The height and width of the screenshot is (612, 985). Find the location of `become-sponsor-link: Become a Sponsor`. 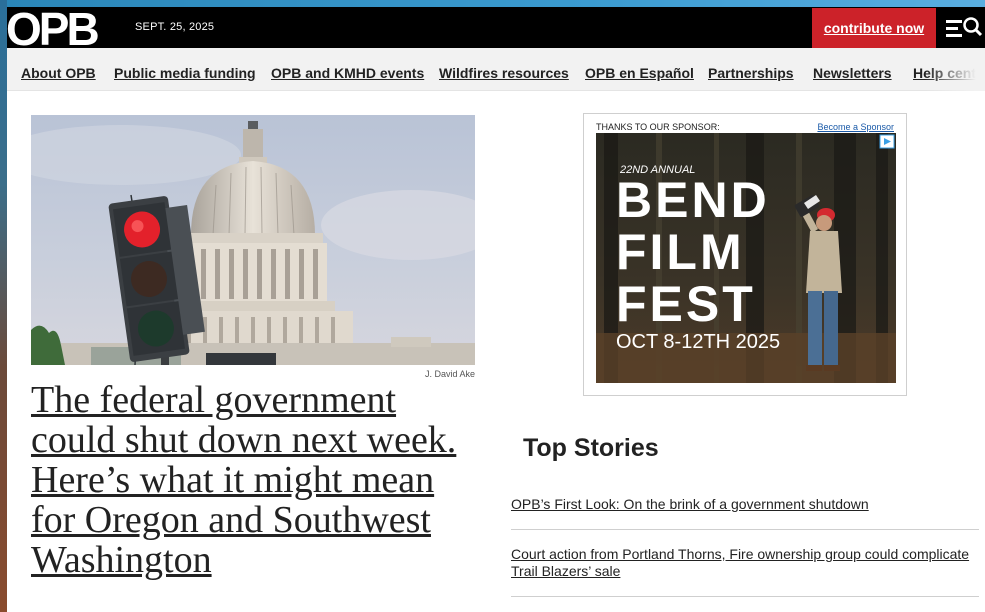

become-sponsor-link: Become a Sponsor is located at coordinates (855, 127).